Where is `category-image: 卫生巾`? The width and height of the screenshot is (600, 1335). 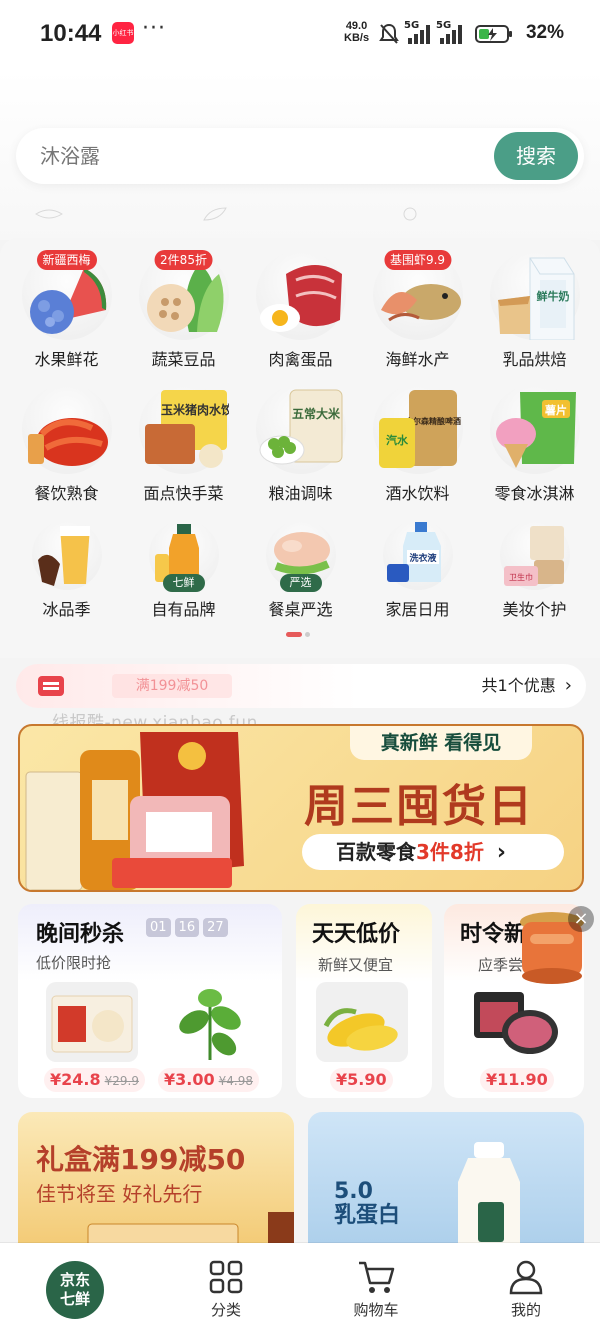 category-image: 卫生巾 is located at coordinates (534, 555).